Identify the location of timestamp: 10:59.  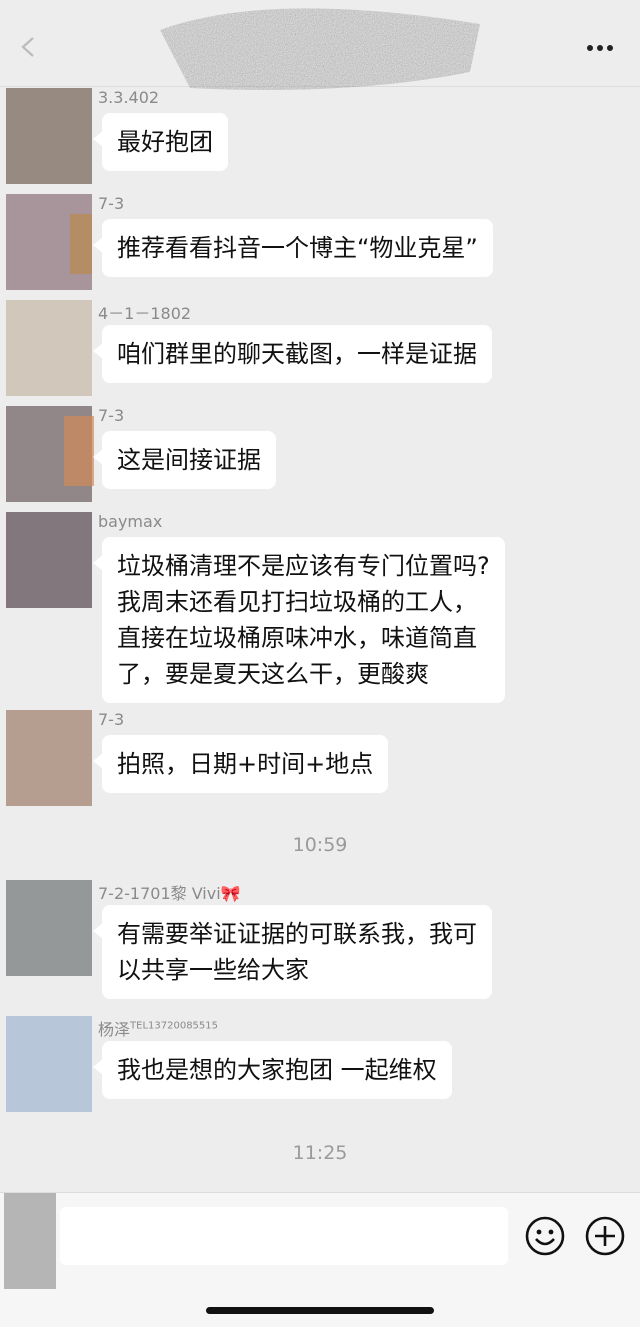
(320, 845).